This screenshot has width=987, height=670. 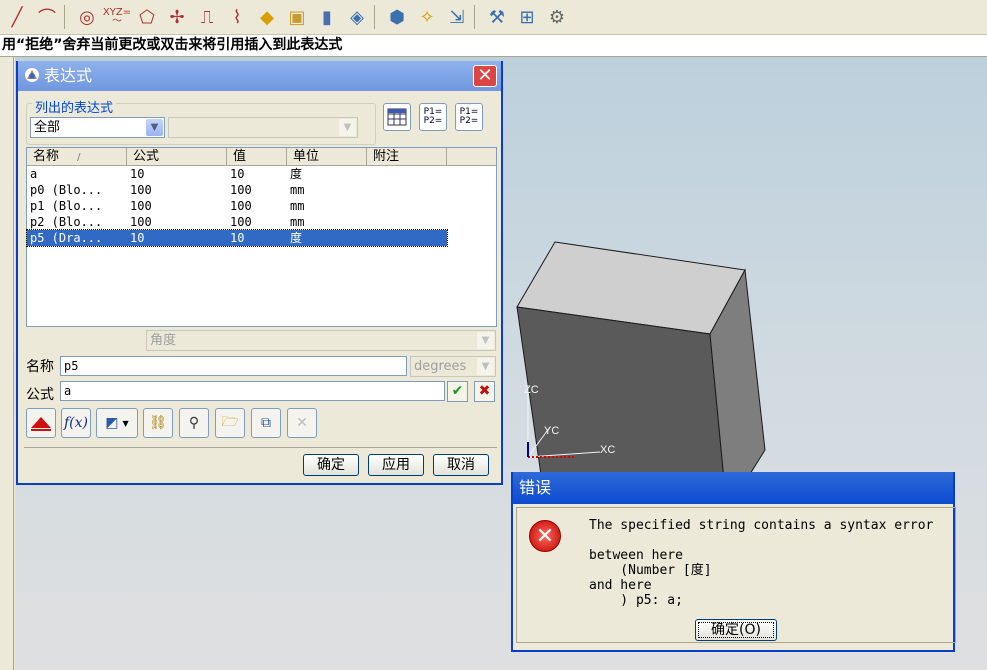 I want to click on function-icon: f(x), so click(x=75, y=423).